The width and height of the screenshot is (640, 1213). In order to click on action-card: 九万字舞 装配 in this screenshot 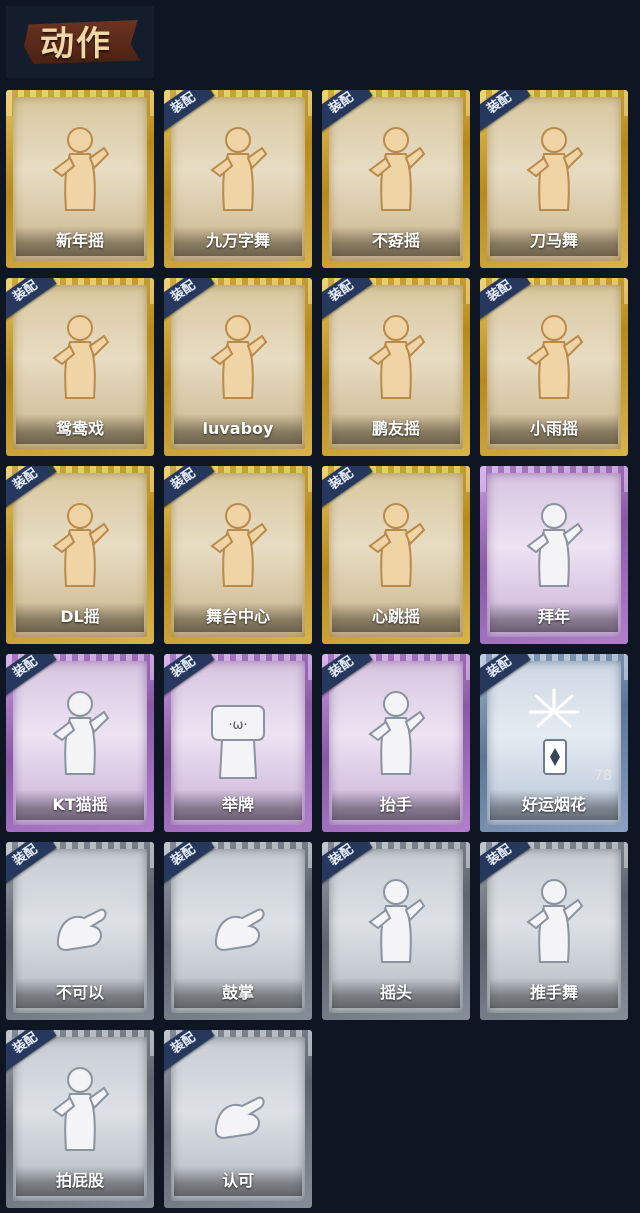, I will do `click(238, 179)`.